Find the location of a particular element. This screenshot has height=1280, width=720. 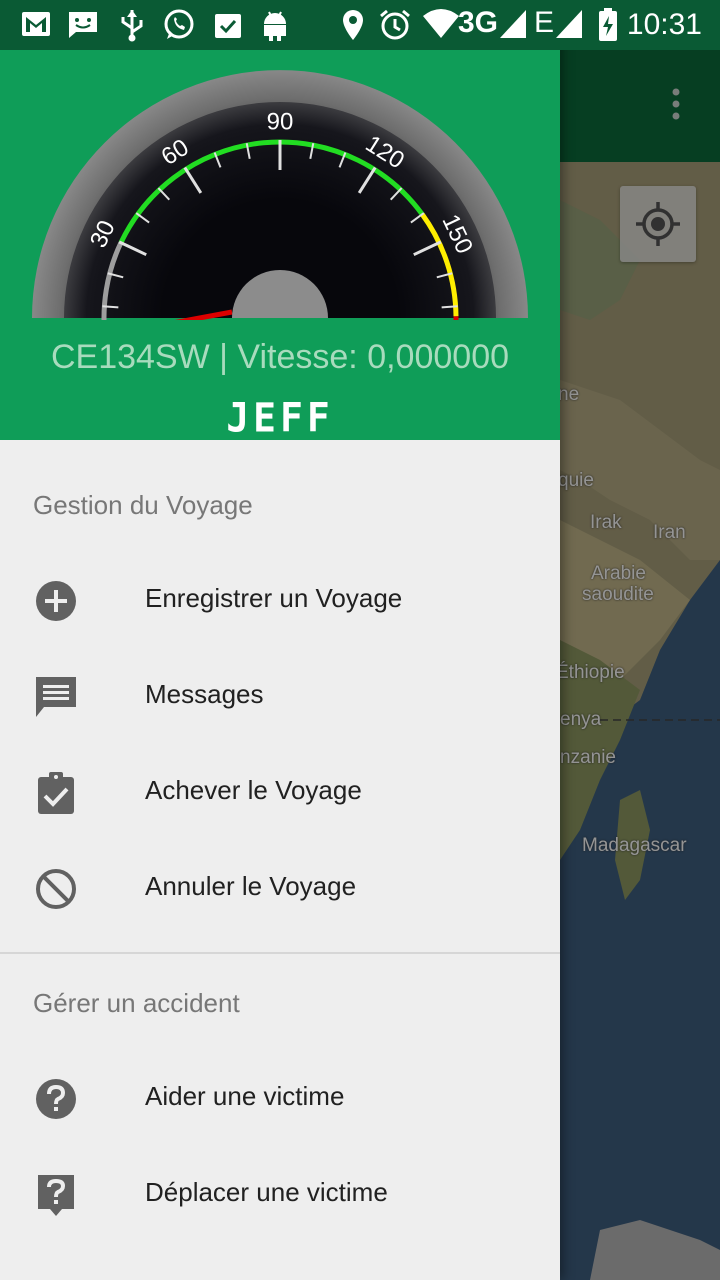

menu-item-label: Messages is located at coordinates (204, 694).